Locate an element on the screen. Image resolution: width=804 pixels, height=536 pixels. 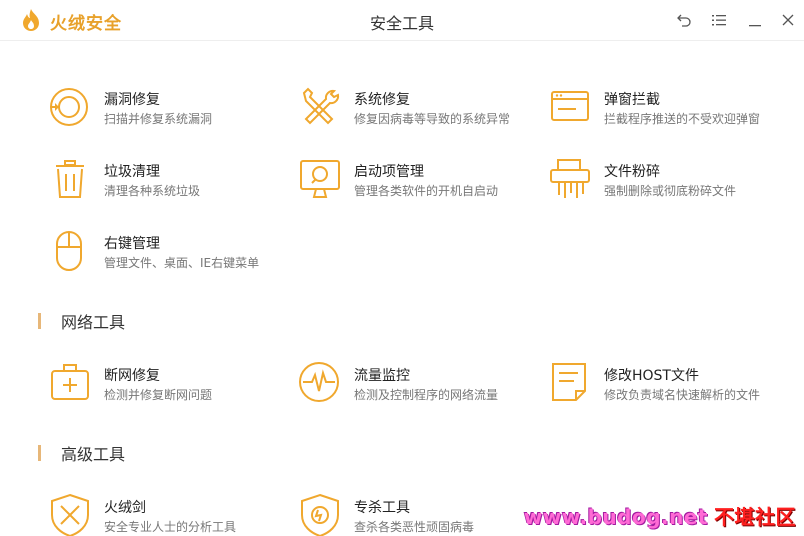
clipped-section-header is located at coordinates (83, 46).